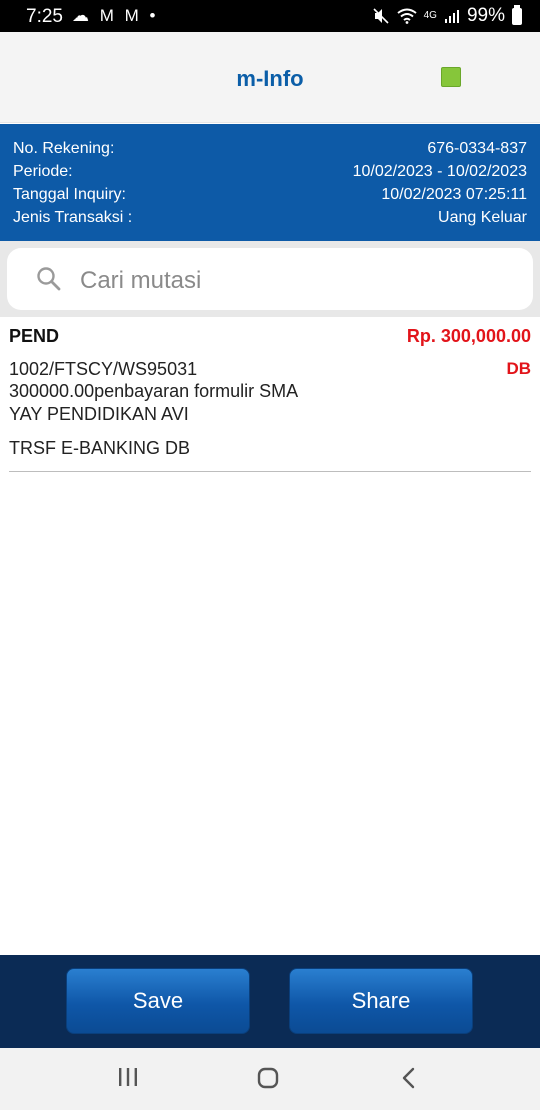 This screenshot has height=1110, width=540. Describe the element at coordinates (477, 148) in the screenshot. I see `info-value: 676-0334-837` at that location.